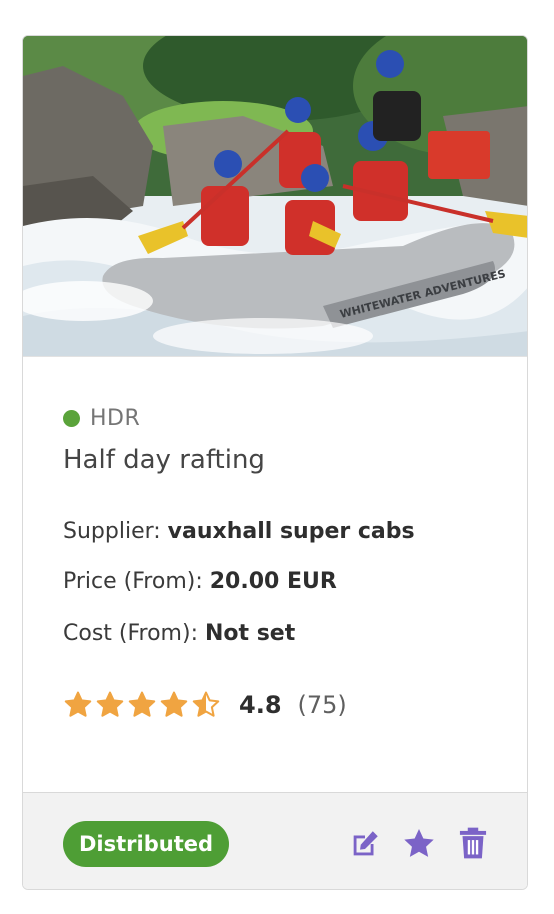 The image size is (554, 914). I want to click on rating-row: 4.8 (75), so click(205, 705).